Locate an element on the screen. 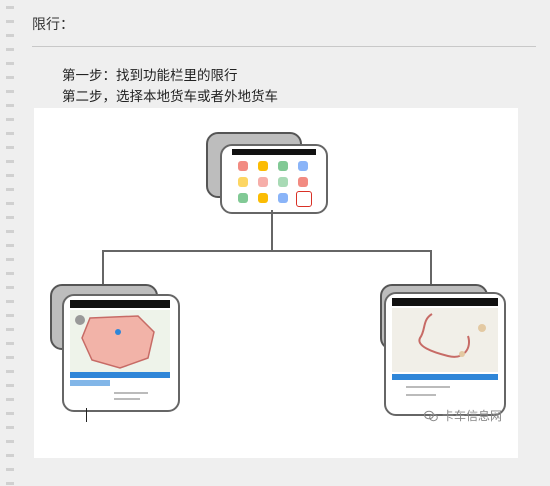  restriction-menu-icon is located at coordinates (304, 199).